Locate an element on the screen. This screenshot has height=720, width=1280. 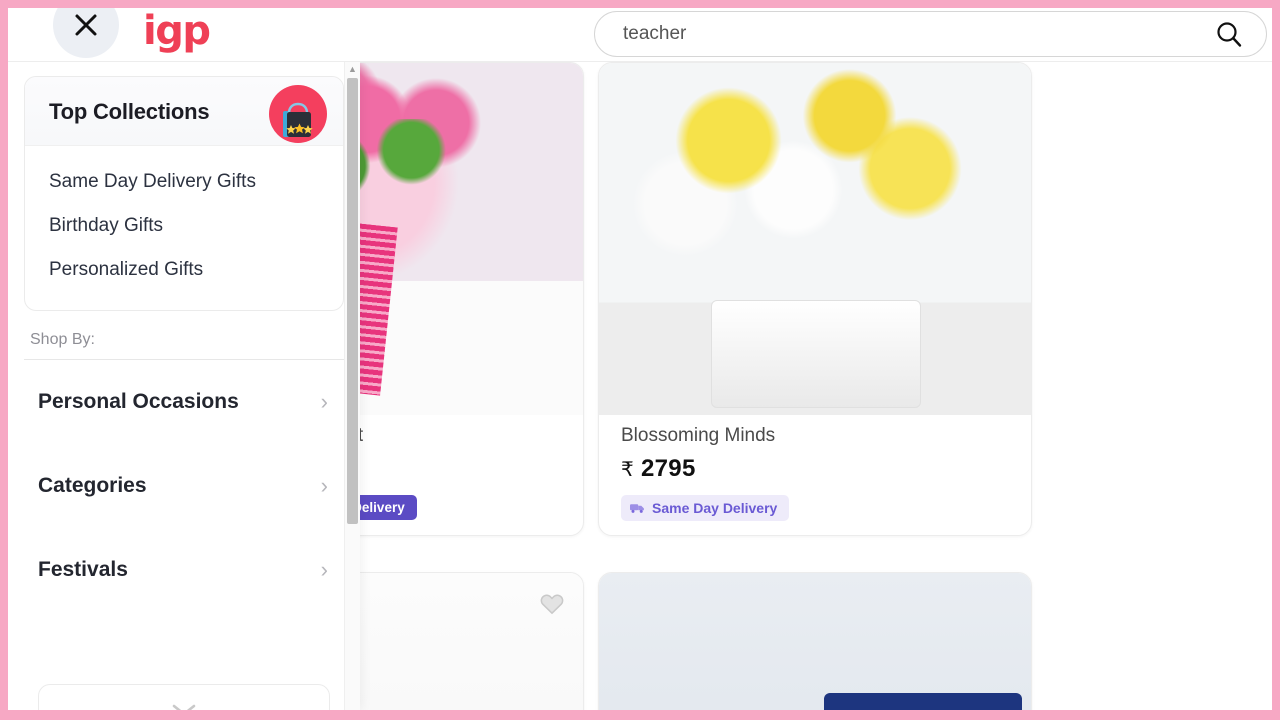
drawer-scrollbar: ▲ is located at coordinates (352, 386).